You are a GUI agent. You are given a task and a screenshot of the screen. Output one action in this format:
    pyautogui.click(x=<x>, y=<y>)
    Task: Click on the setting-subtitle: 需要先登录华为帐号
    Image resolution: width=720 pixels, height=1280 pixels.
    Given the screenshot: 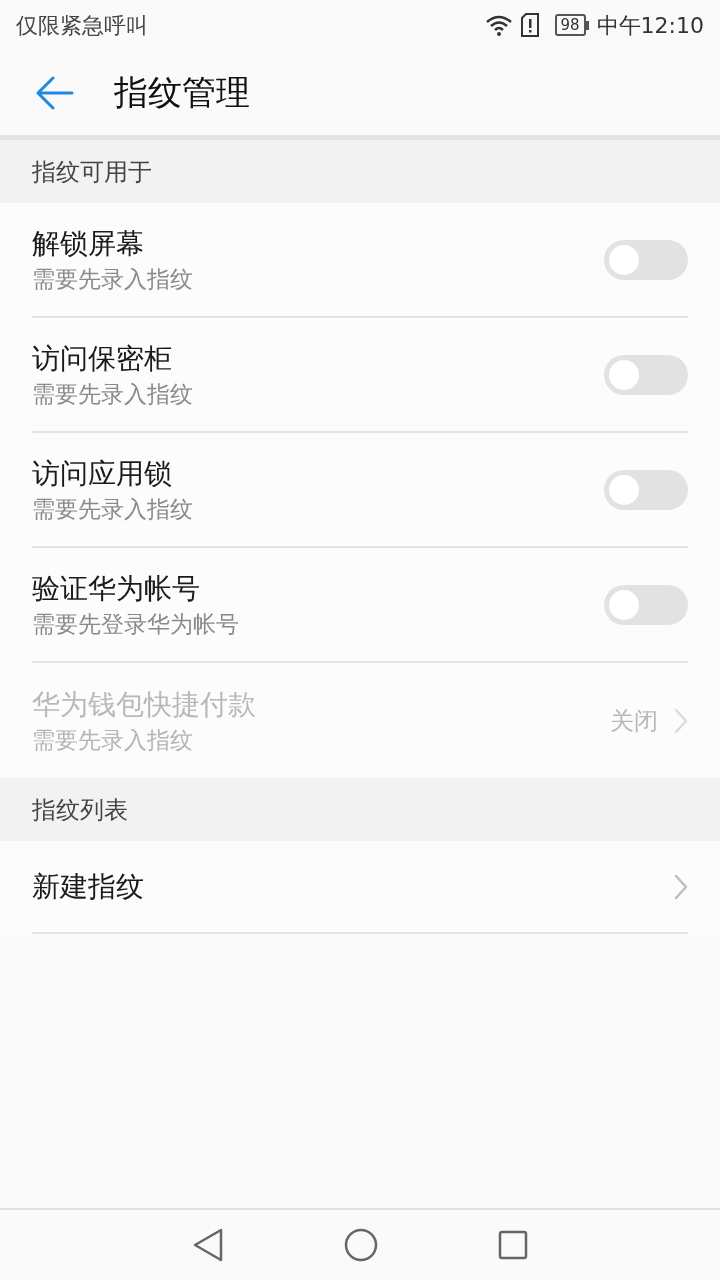 What is the action you would take?
    pyautogui.click(x=135, y=624)
    